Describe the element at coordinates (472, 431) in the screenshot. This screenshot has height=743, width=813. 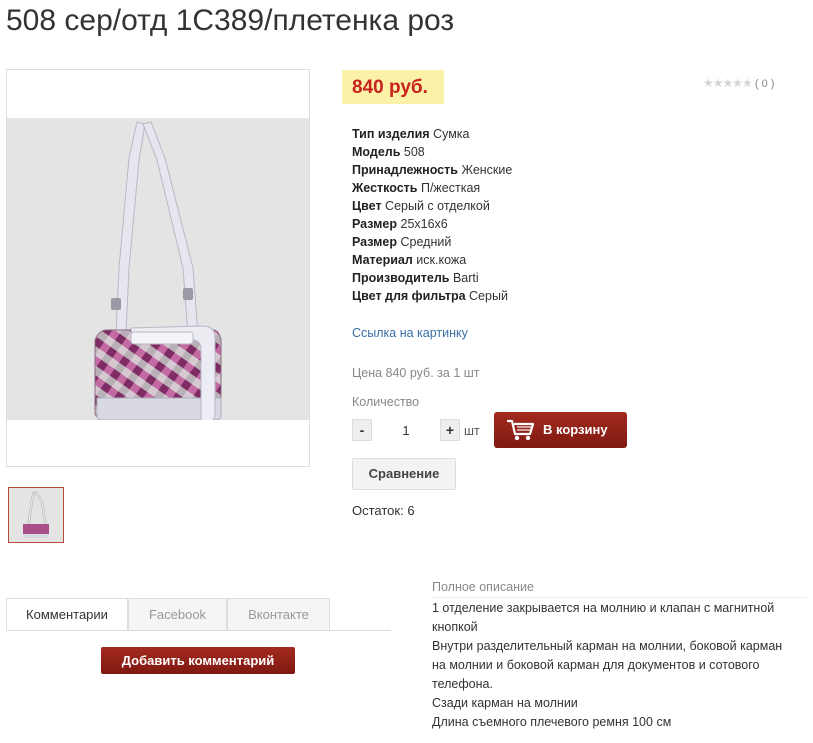
I see `quantity-unit: шт` at that location.